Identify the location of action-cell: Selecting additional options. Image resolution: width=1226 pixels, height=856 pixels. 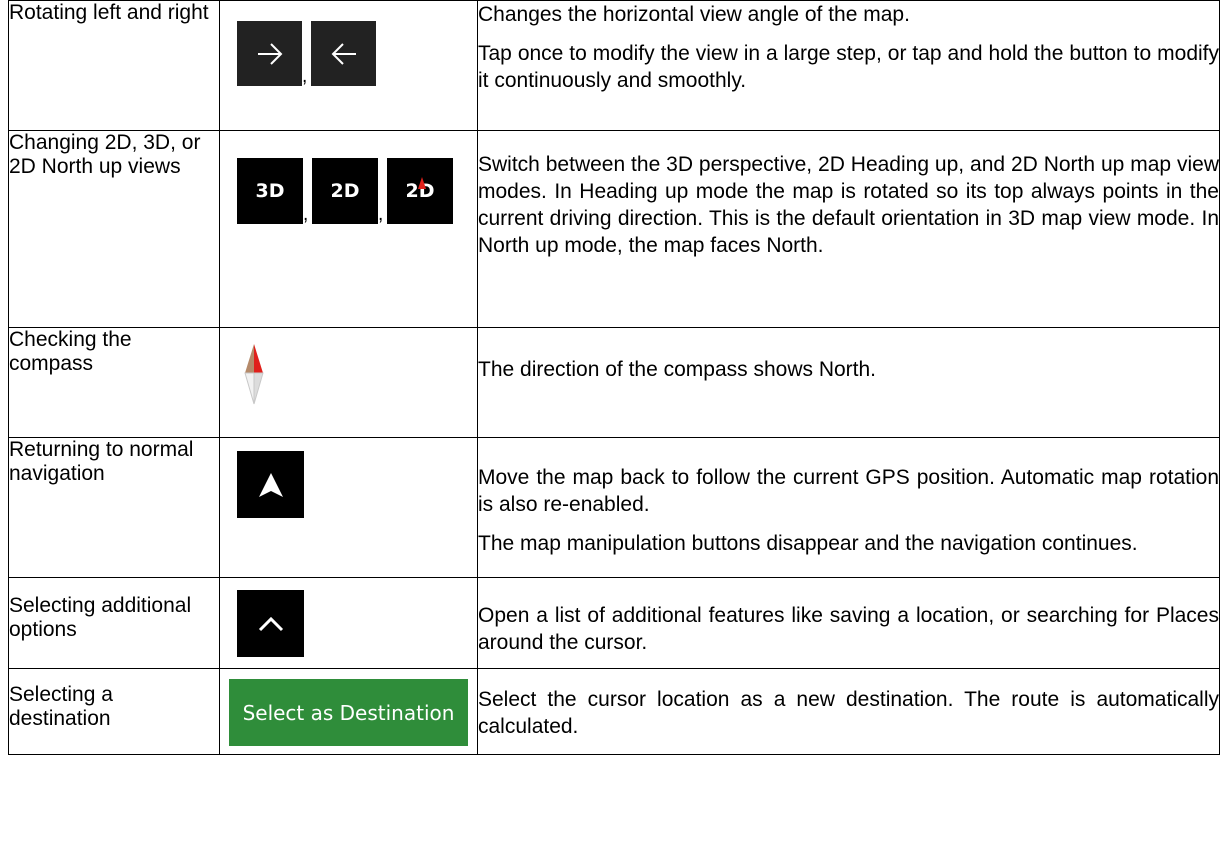
(114, 623).